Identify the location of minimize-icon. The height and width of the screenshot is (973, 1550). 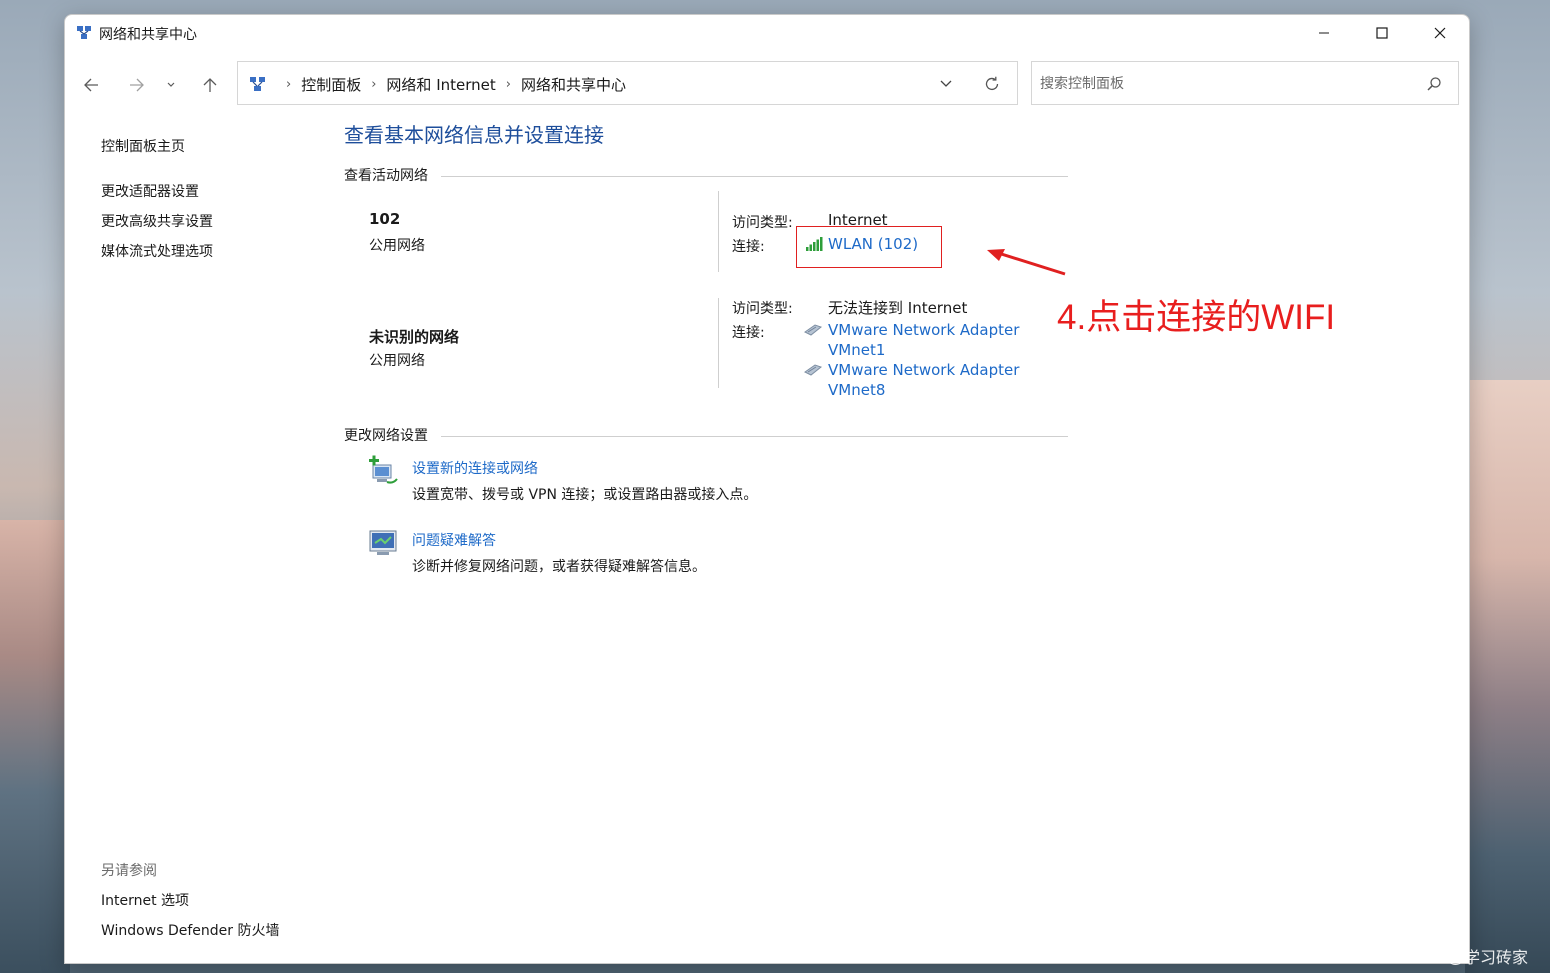
(1324, 33).